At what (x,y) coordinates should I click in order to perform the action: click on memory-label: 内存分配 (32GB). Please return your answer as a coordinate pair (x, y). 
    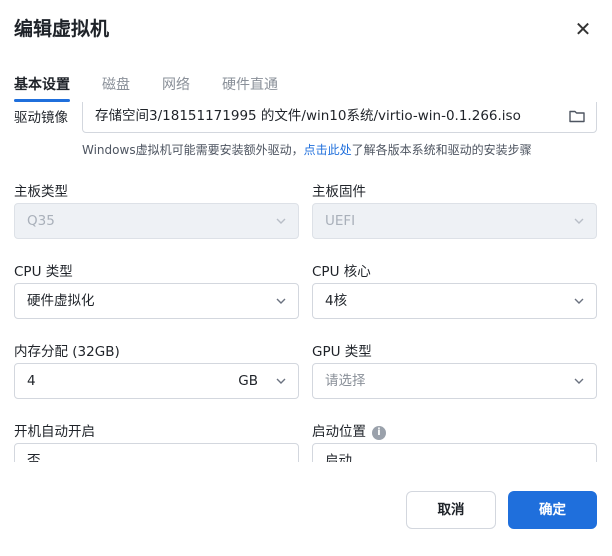
    Looking at the image, I should click on (67, 352).